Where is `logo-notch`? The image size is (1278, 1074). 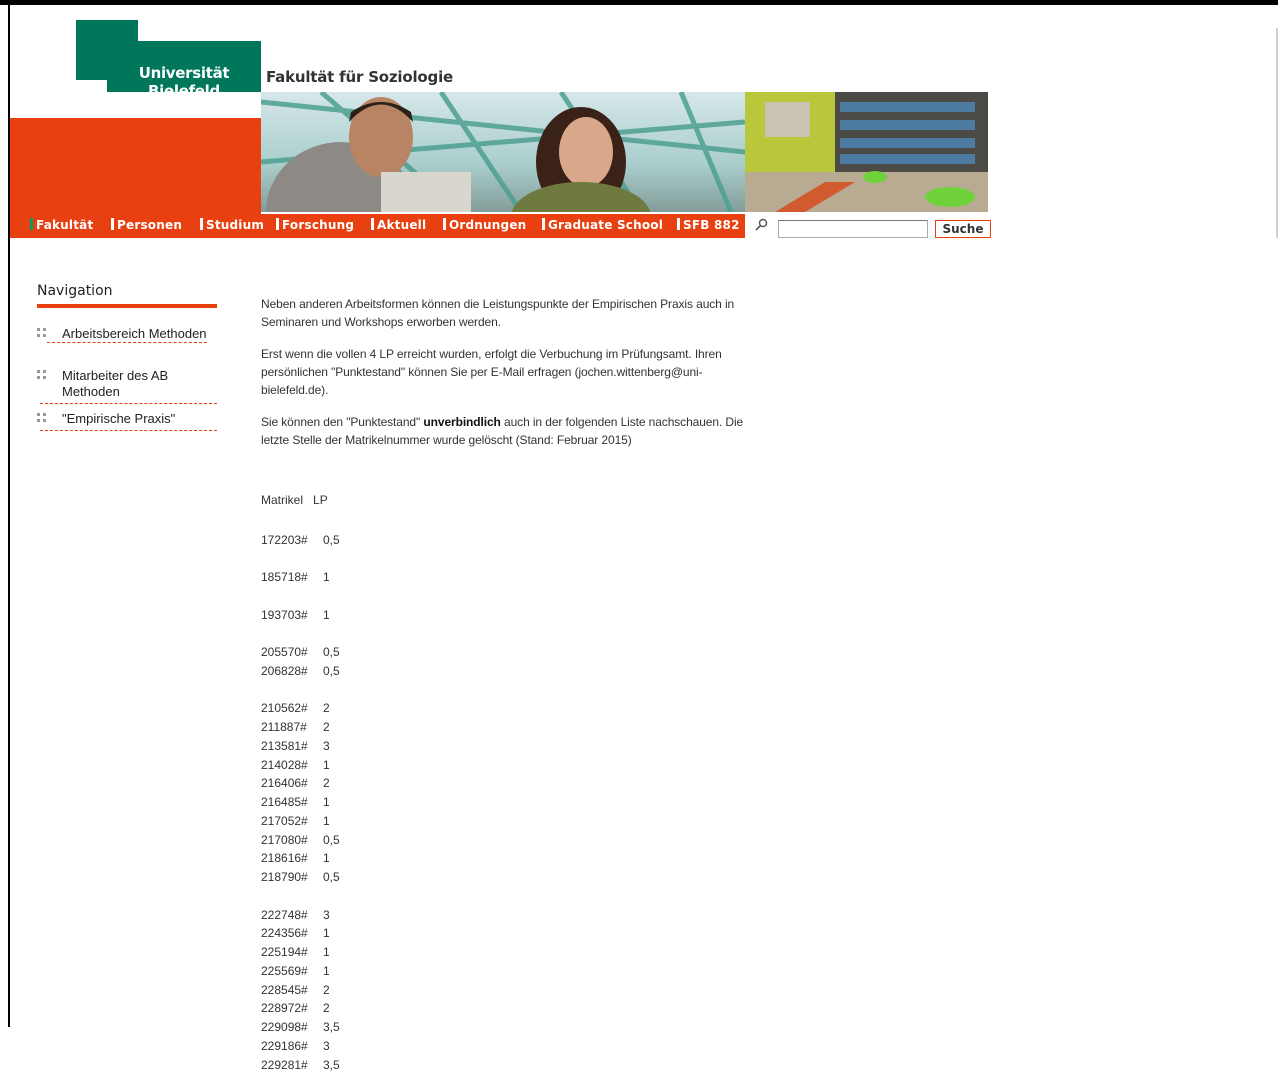 logo-notch is located at coordinates (91, 86).